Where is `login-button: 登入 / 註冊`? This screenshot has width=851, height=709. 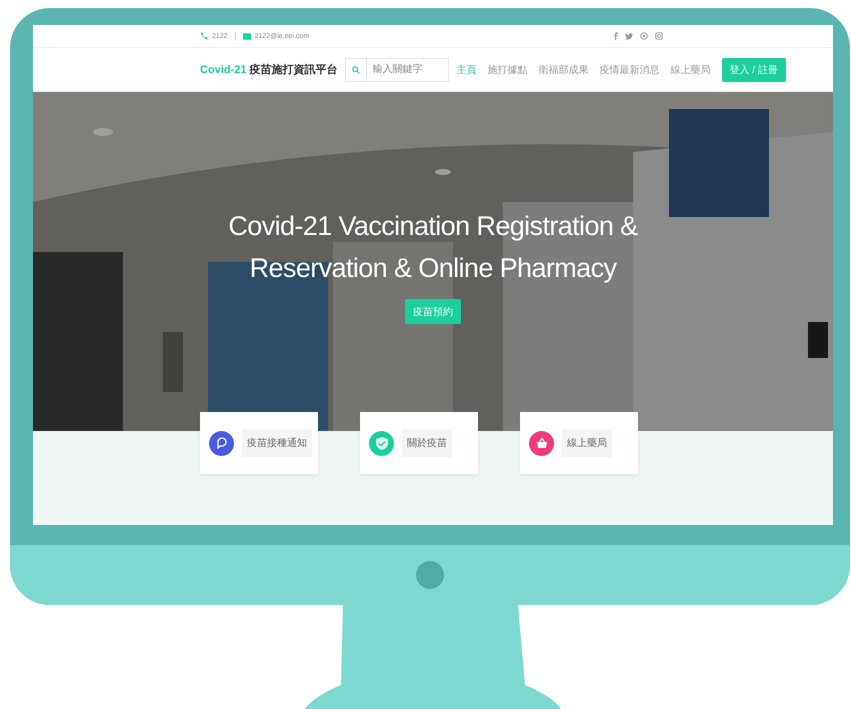 login-button: 登入 / 註冊 is located at coordinates (754, 70).